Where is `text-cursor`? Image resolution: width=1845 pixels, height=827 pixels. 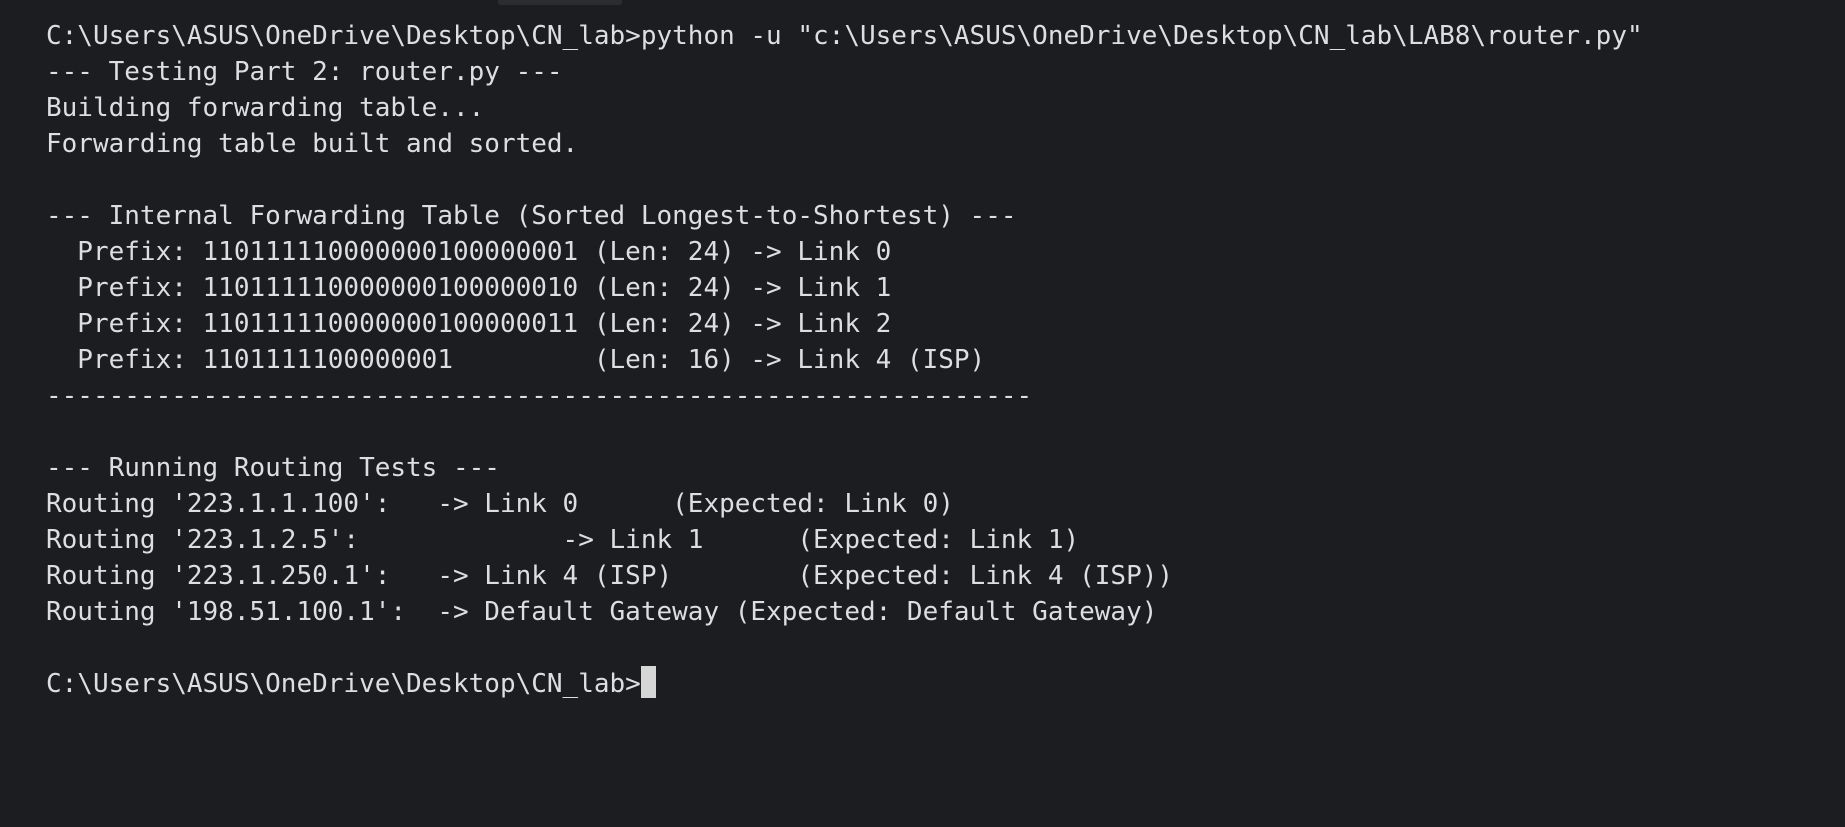
text-cursor is located at coordinates (648, 682).